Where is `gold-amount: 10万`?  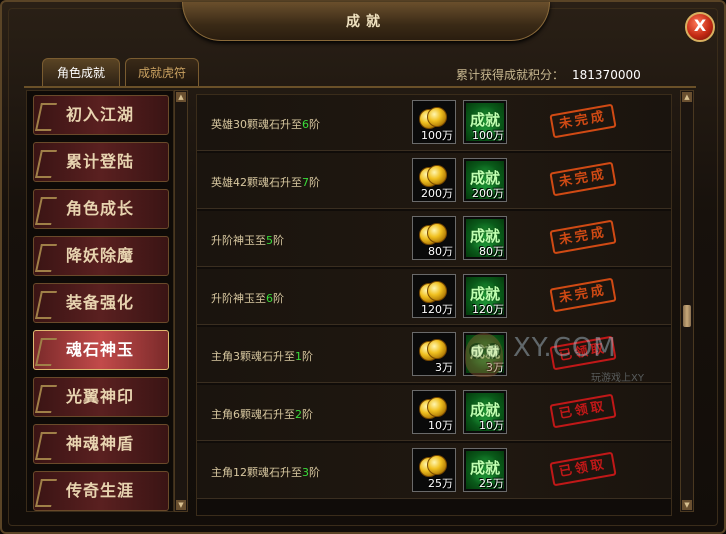 gold-amount: 10万 is located at coordinates (440, 425).